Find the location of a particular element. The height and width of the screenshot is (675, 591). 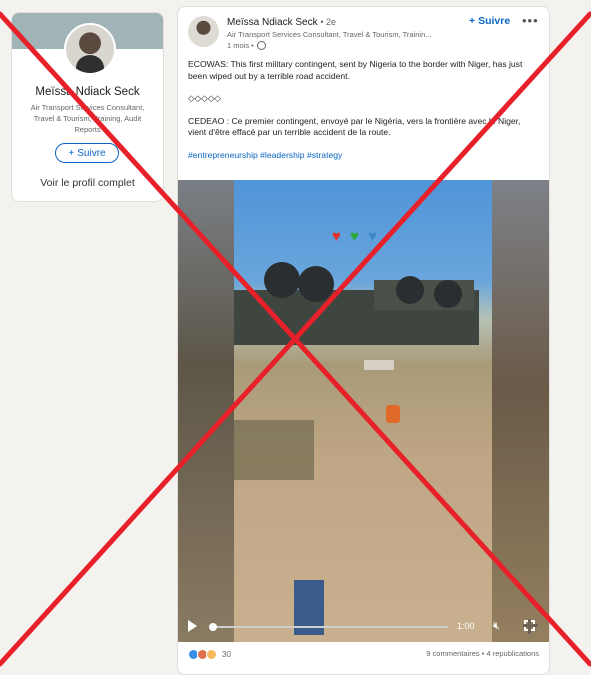

video-duration: 1:00 is located at coordinates (466, 626).